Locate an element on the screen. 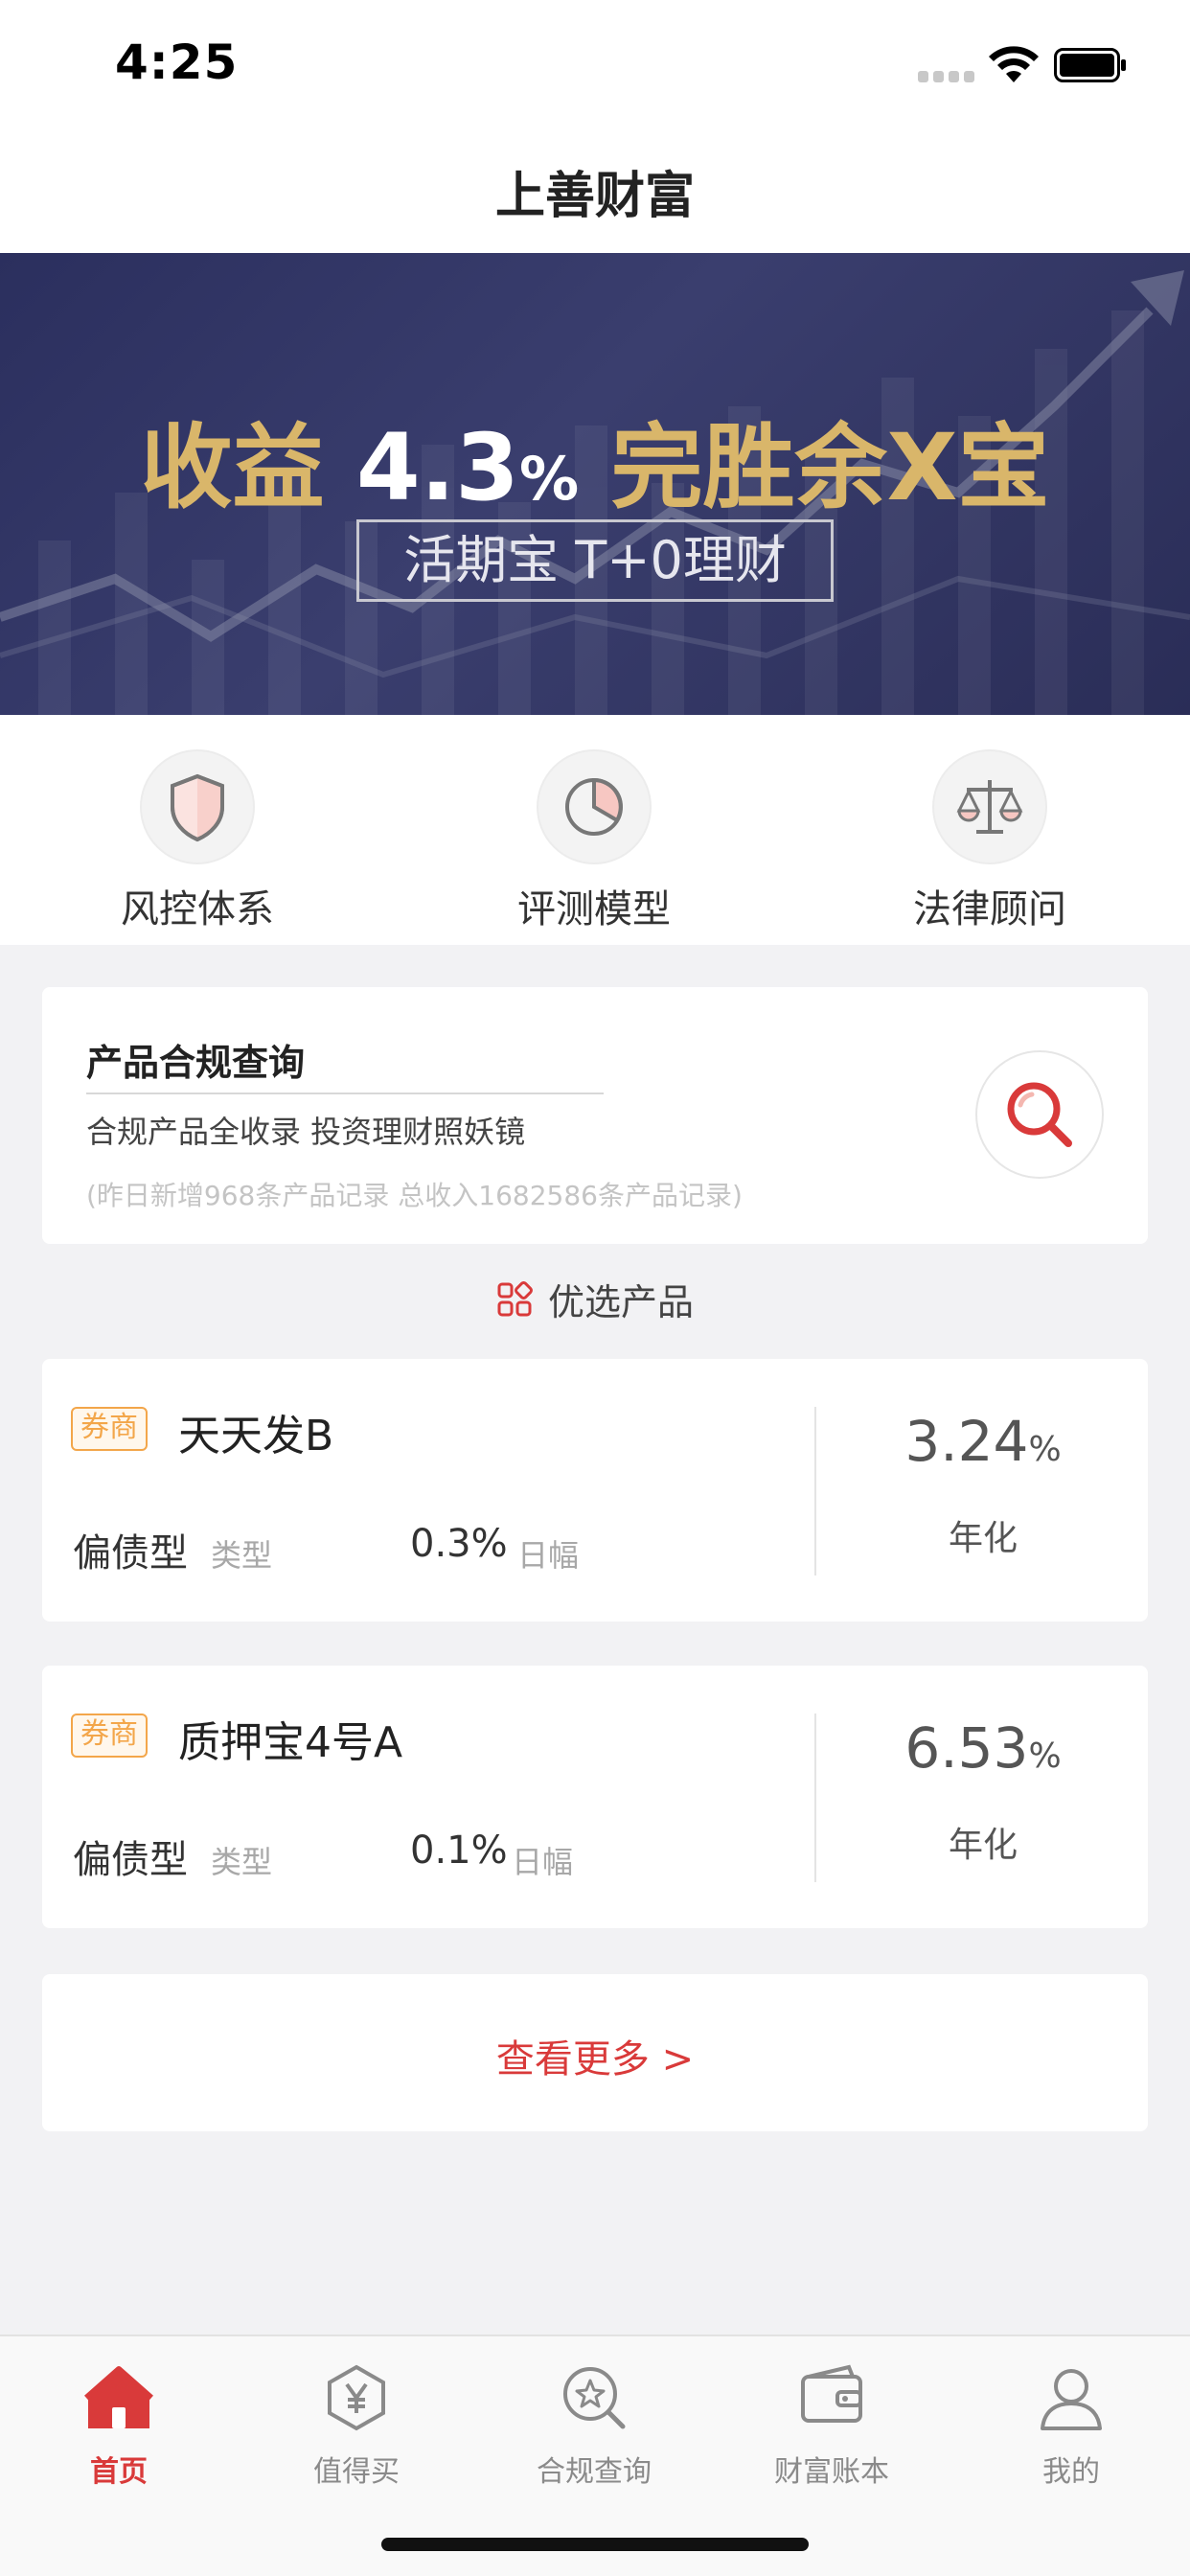  banner-headline: 收益 4.3% 完胜余X宝 is located at coordinates (595, 459).